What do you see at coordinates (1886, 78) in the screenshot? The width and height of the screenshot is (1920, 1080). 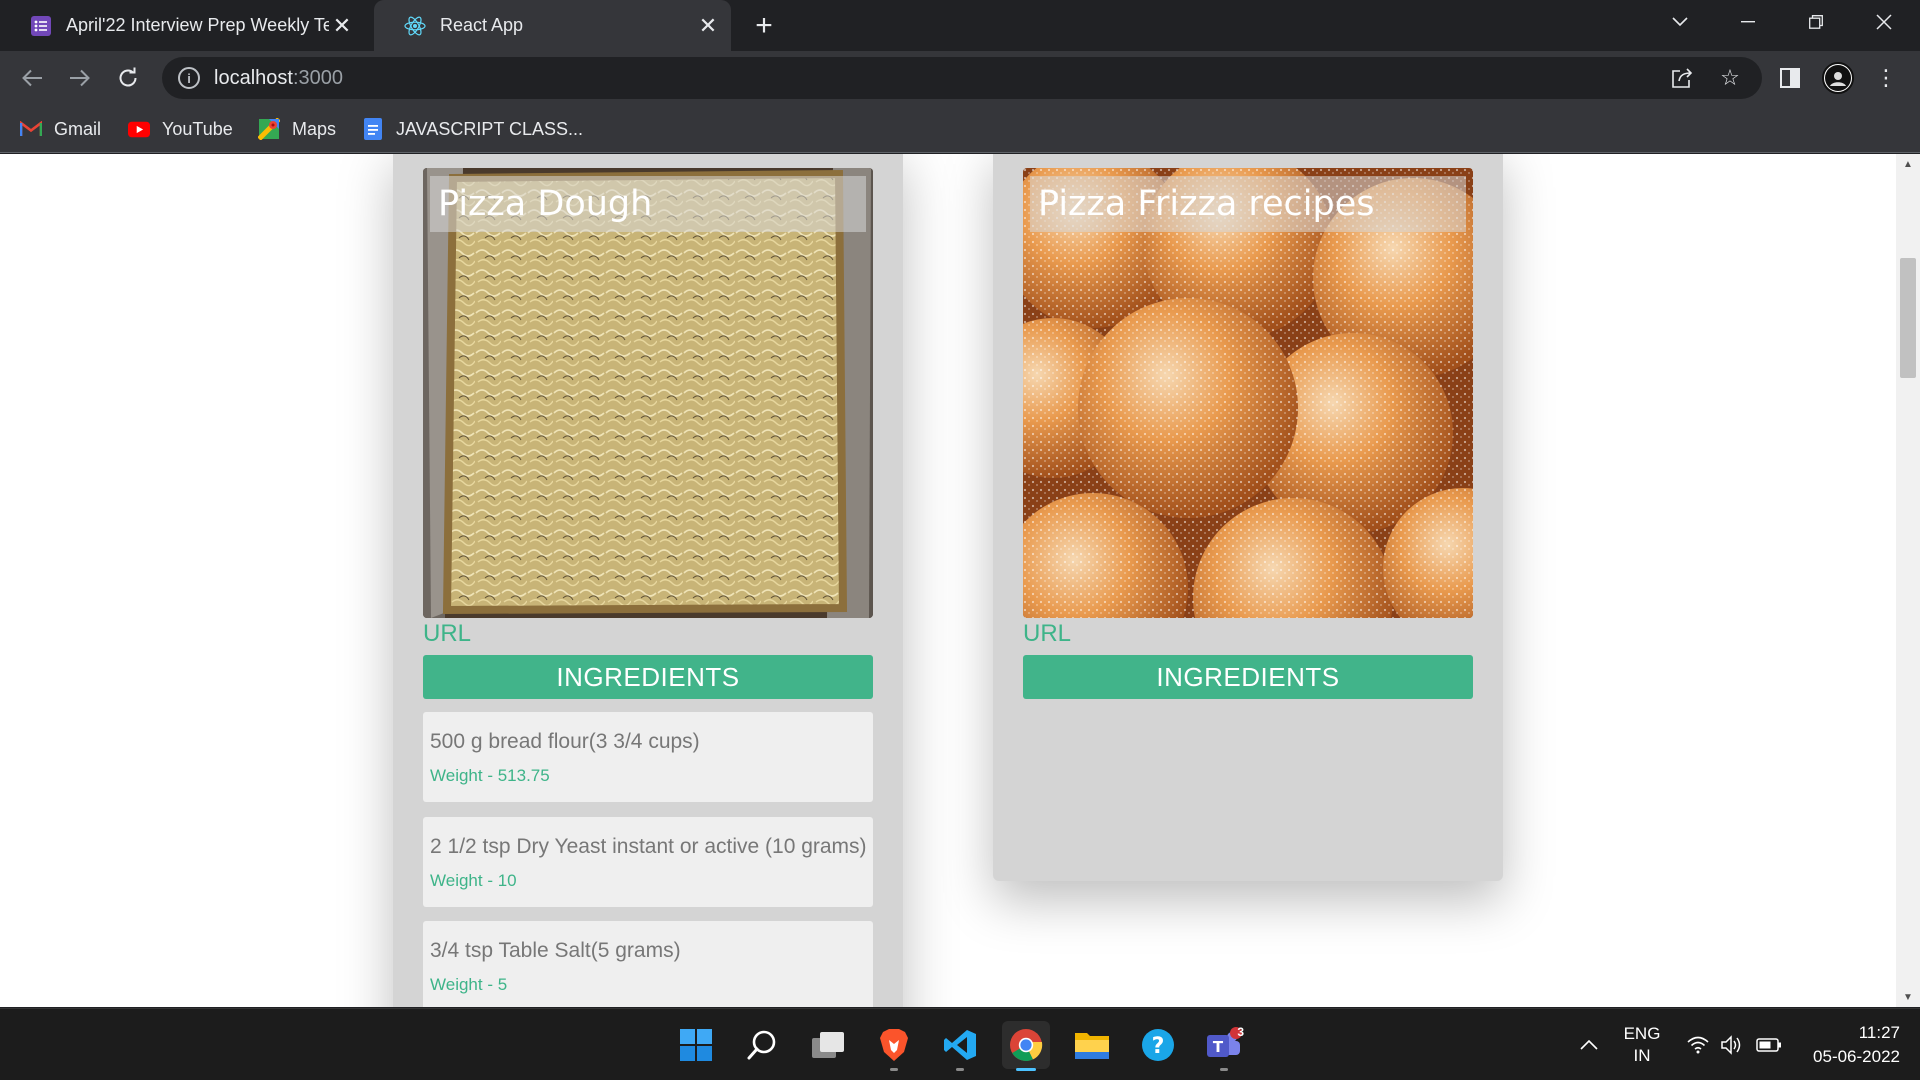 I see `more-menu-icon: ⋮` at bounding box center [1886, 78].